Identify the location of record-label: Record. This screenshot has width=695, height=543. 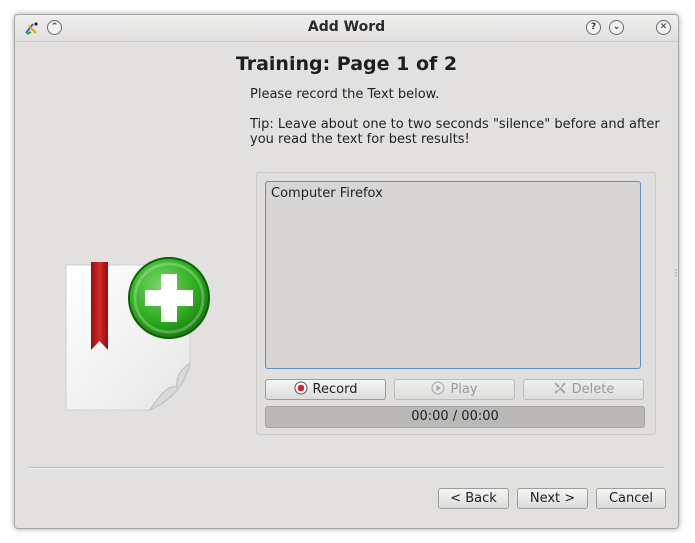
(335, 389).